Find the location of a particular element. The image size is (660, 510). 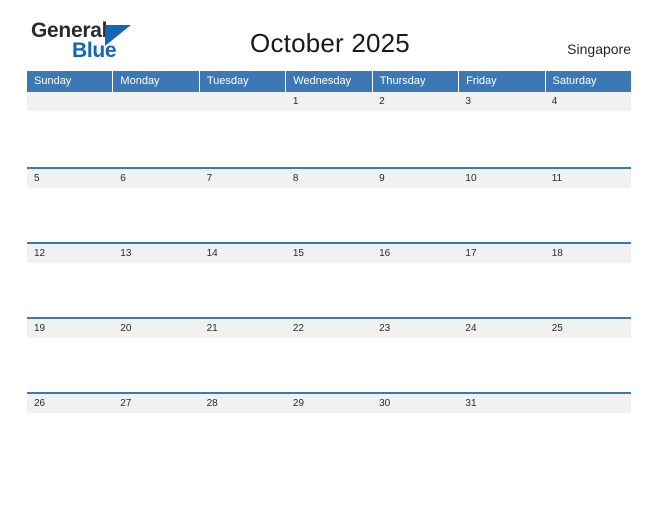

calendar-week-row: 12 13 14 15 16 17 18 is located at coordinates (329, 279).